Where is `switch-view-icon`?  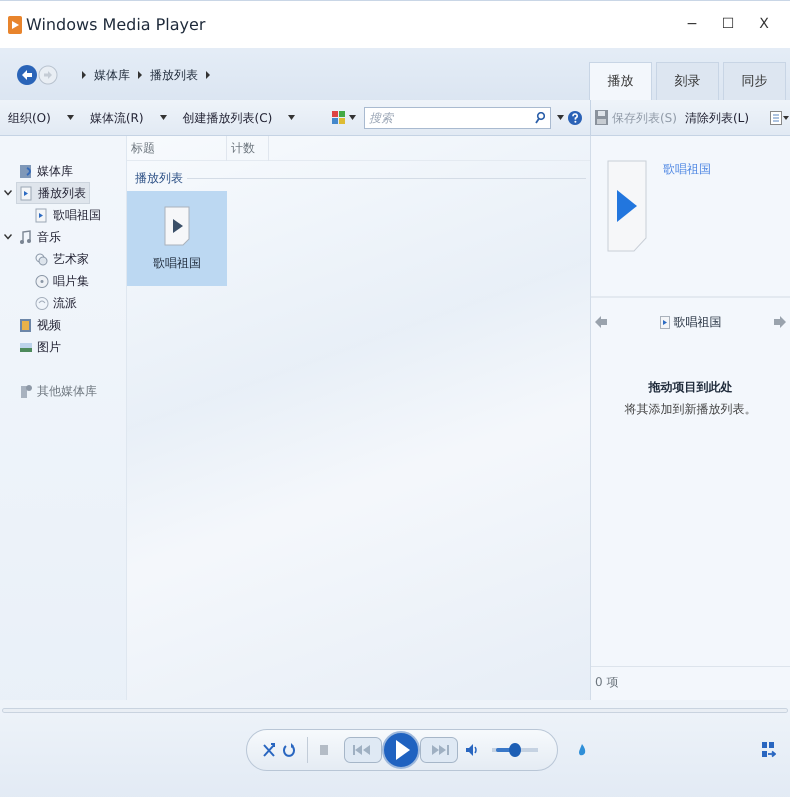
switch-view-icon is located at coordinates (769, 750).